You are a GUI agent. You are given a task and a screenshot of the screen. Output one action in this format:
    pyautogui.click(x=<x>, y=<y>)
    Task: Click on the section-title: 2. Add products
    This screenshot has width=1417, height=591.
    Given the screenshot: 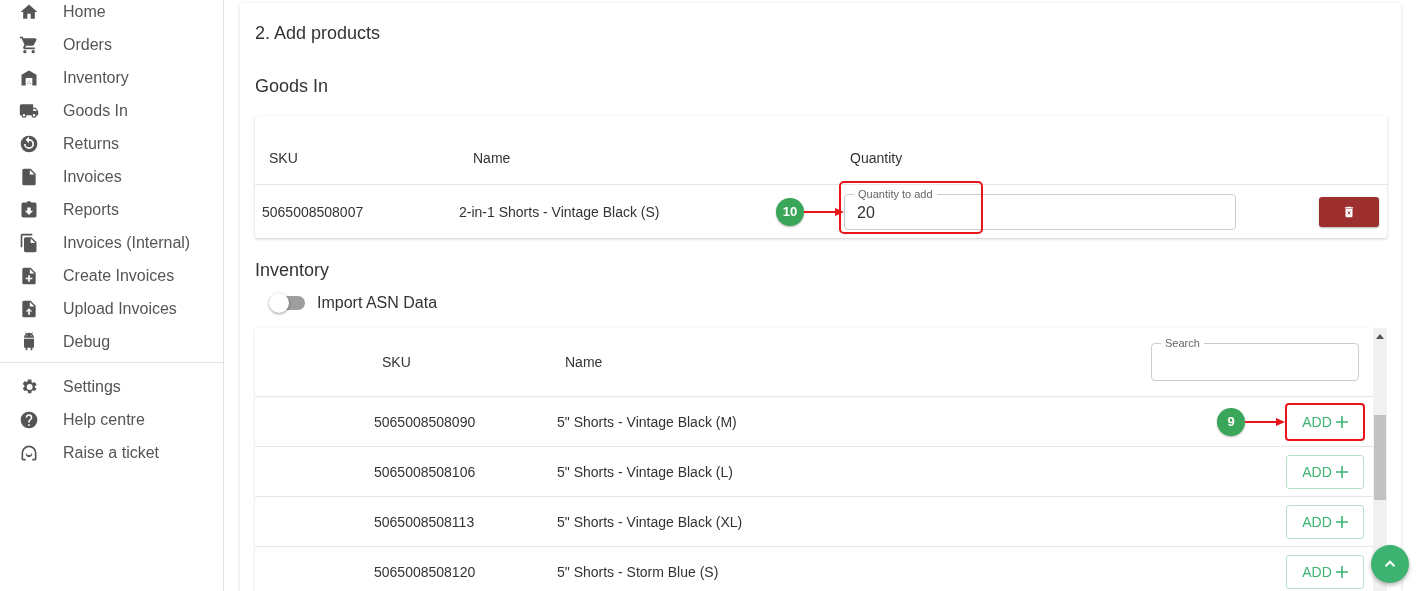 What is the action you would take?
    pyautogui.click(x=318, y=33)
    